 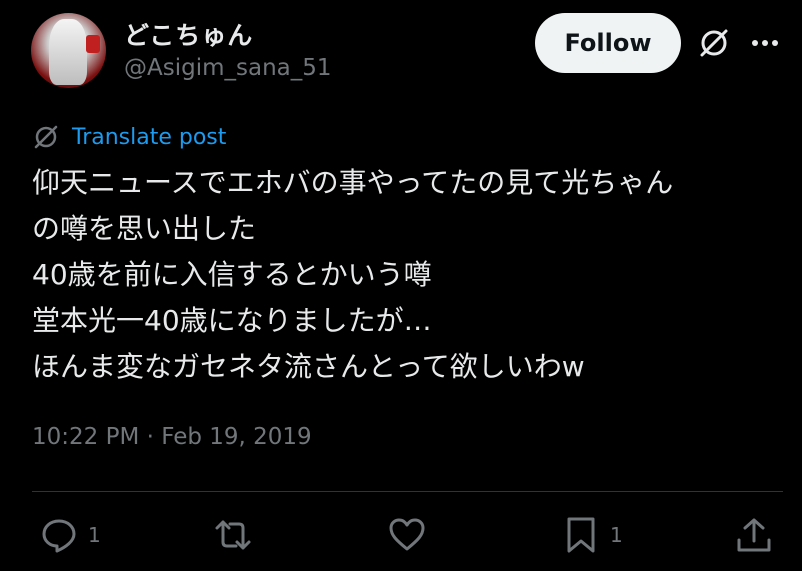 What do you see at coordinates (188, 34) in the screenshot?
I see `author-display-name: どこちゅん` at bounding box center [188, 34].